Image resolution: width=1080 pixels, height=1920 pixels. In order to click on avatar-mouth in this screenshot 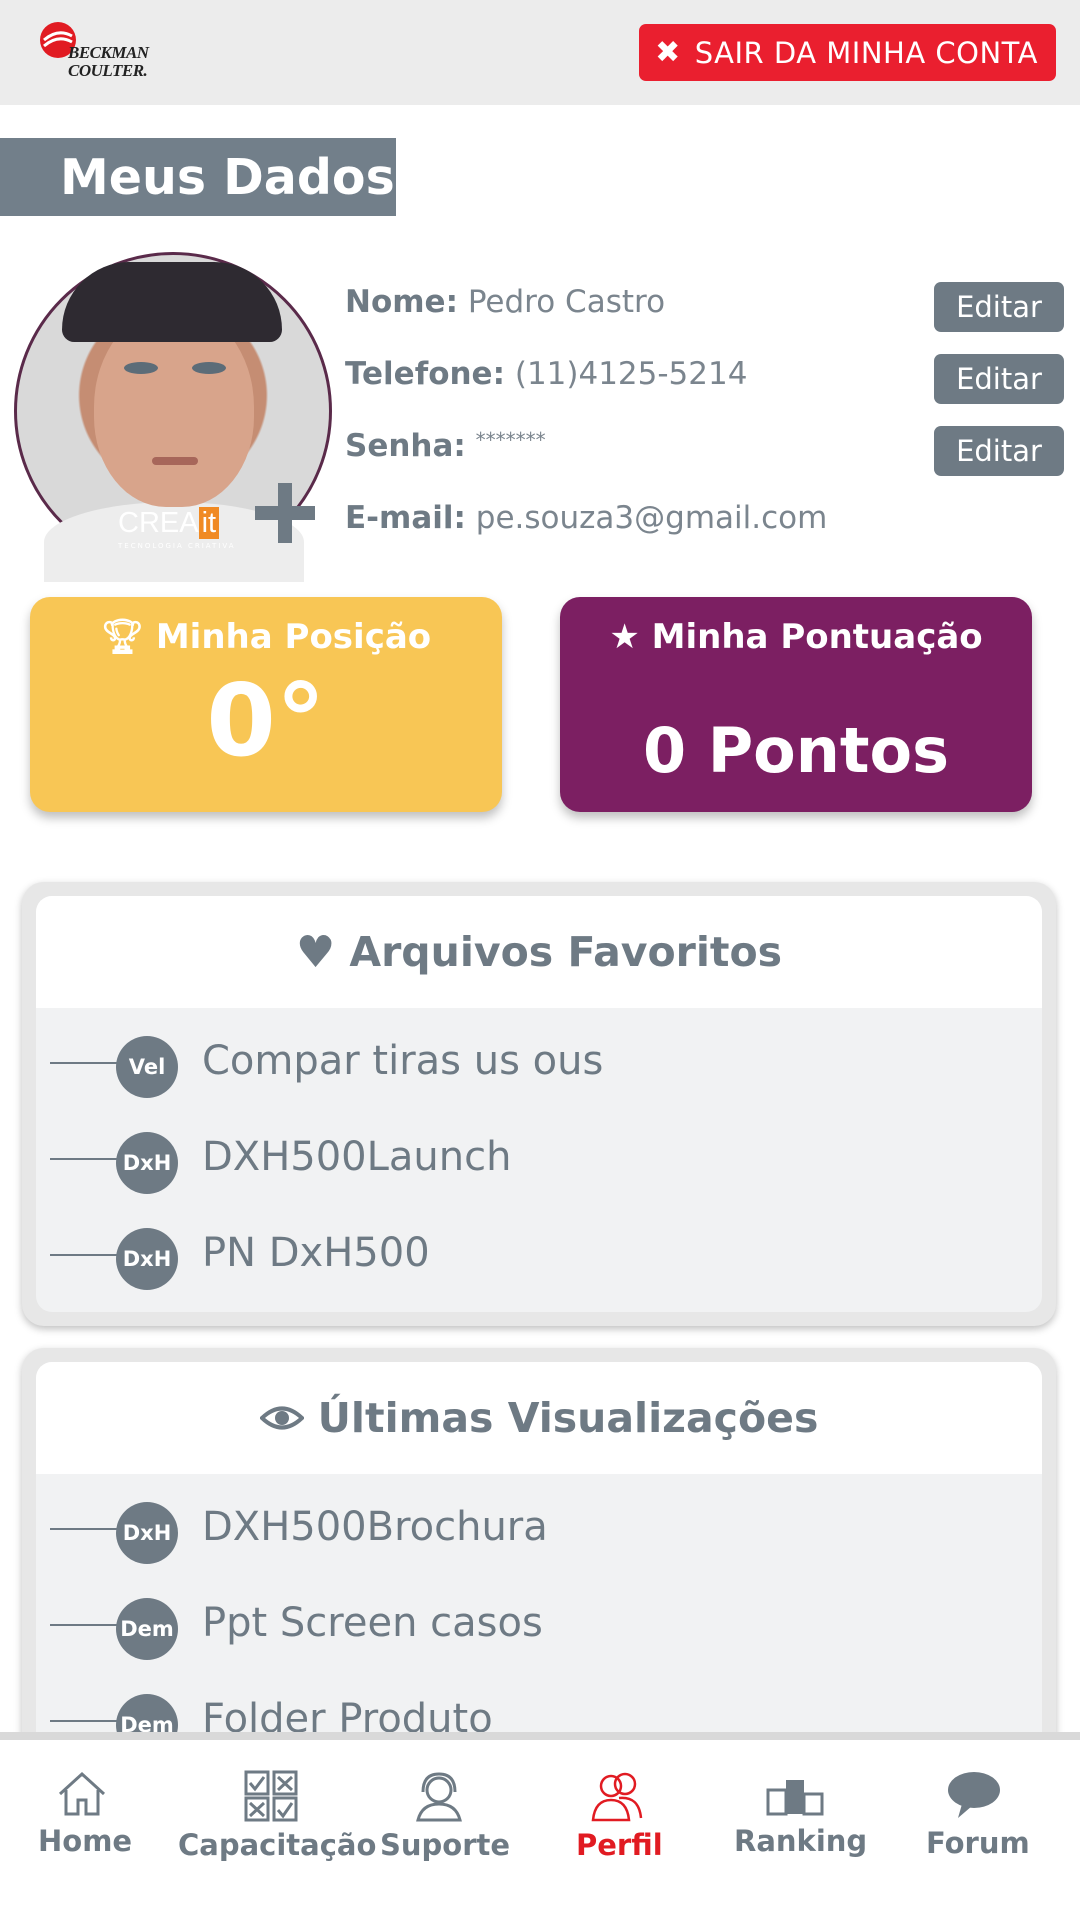, I will do `click(175, 461)`.